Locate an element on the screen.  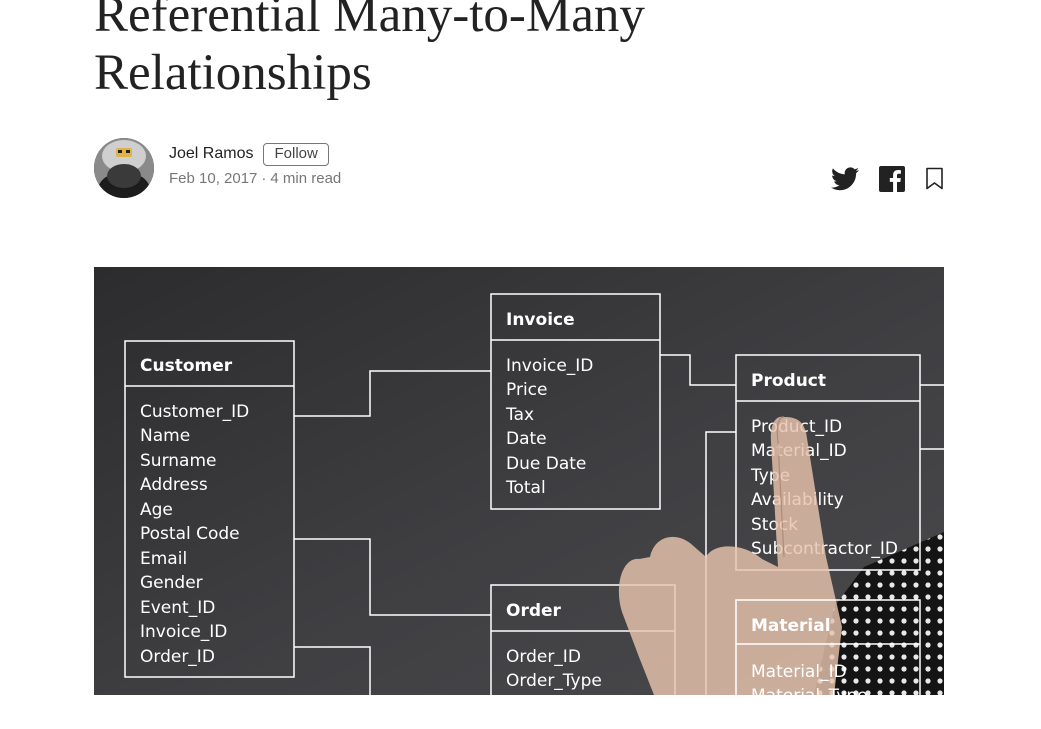
share-actions is located at coordinates (887, 181).